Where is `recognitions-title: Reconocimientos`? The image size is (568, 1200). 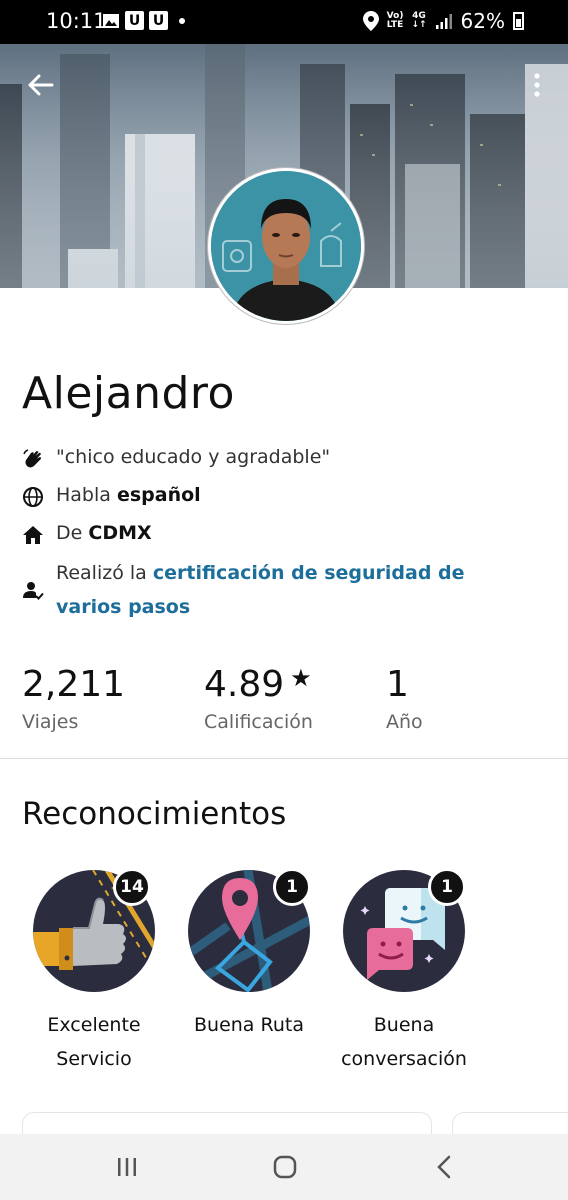 recognitions-title: Reconocimientos is located at coordinates (154, 814).